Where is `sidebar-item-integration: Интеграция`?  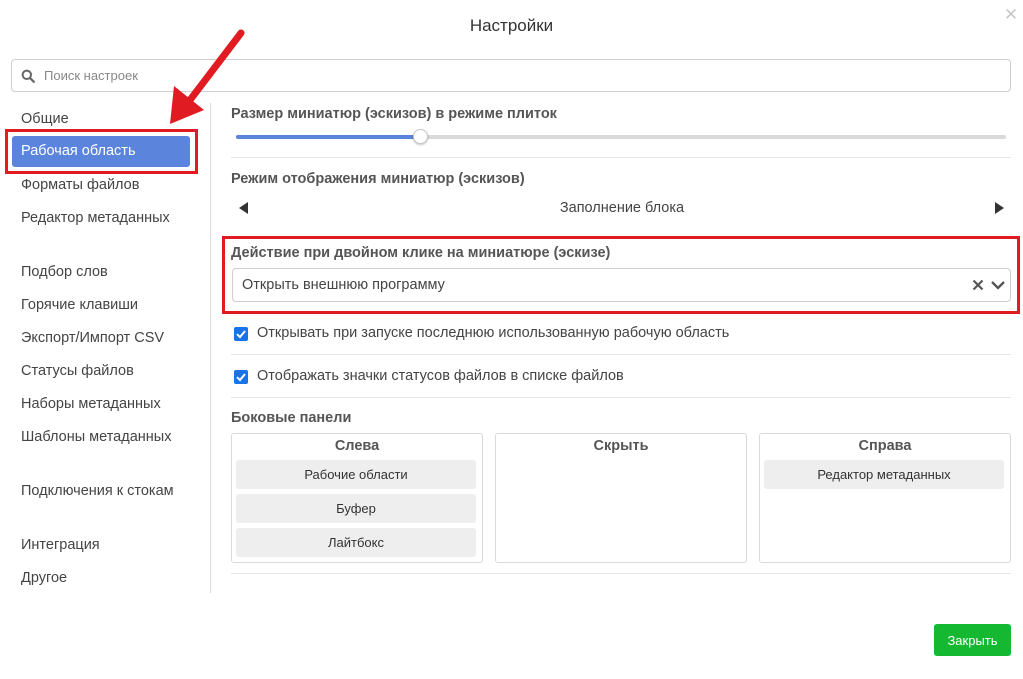
sidebar-item-integration: Интеграция is located at coordinates (111, 545).